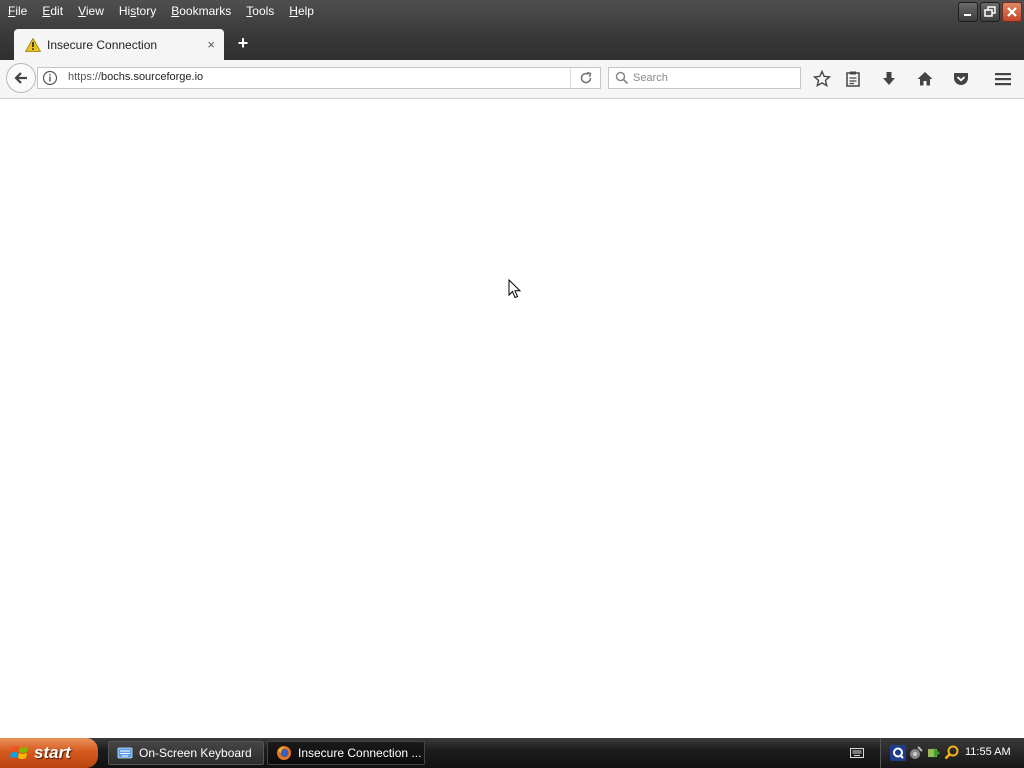 This screenshot has width=1024, height=768. What do you see at coordinates (17, 11) in the screenshot?
I see `menu-file: File` at bounding box center [17, 11].